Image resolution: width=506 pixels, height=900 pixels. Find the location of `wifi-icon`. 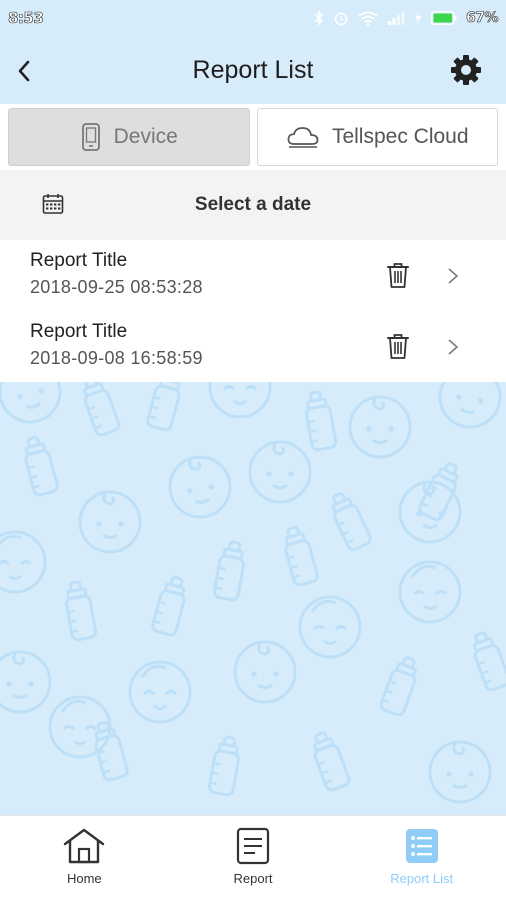

wifi-icon is located at coordinates (368, 18).